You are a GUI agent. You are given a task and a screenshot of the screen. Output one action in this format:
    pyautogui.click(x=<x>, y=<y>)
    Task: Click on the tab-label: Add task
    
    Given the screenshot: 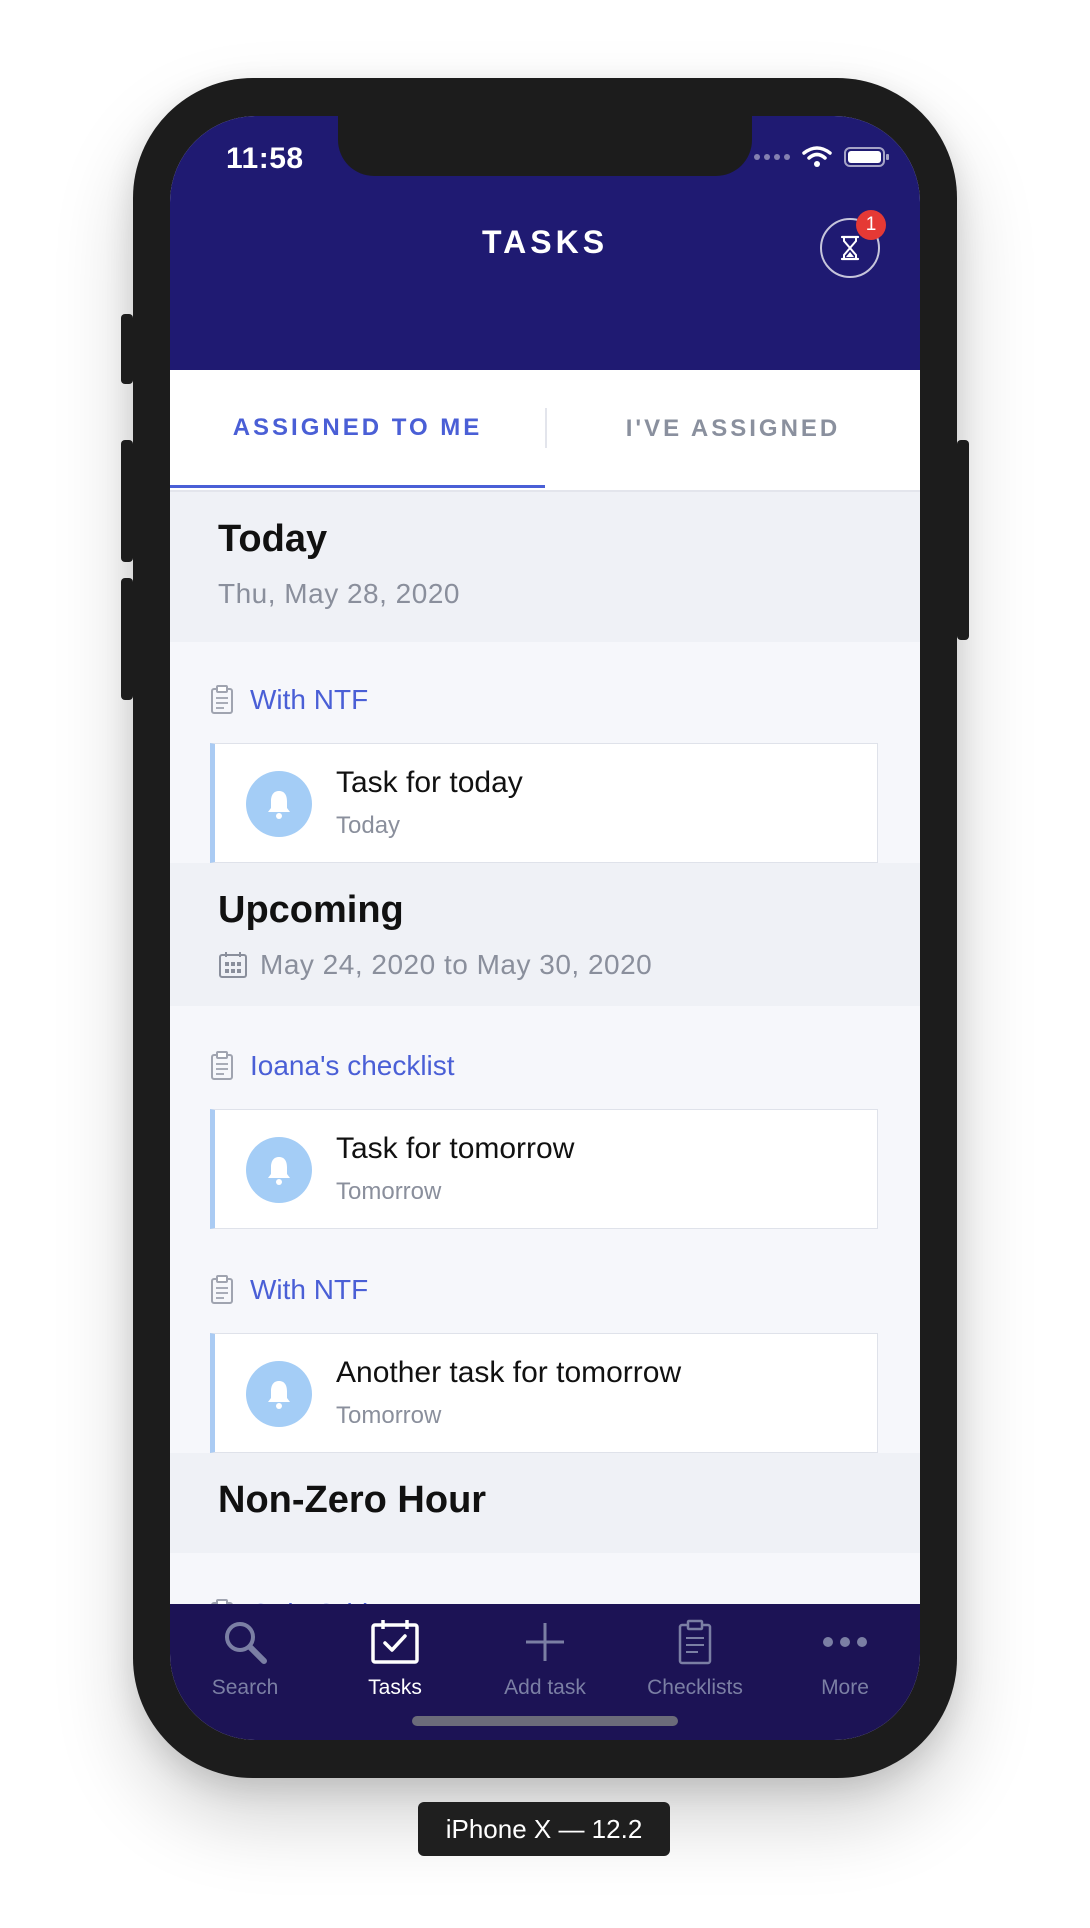 What is the action you would take?
    pyautogui.click(x=545, y=1687)
    